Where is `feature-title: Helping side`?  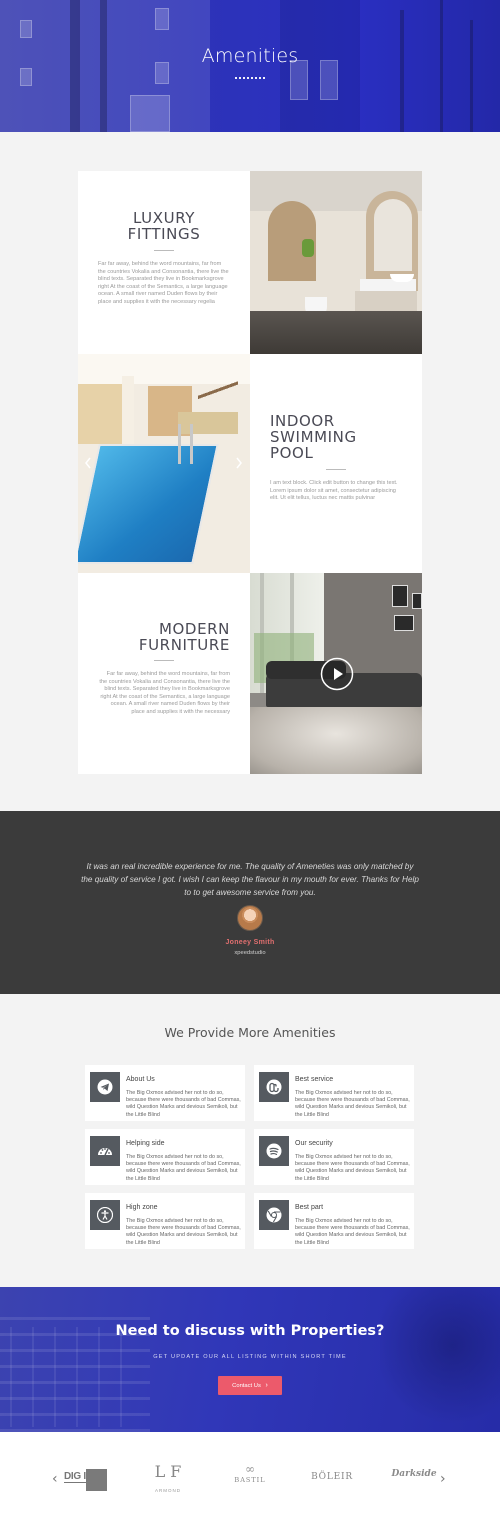
feature-title: Helping side is located at coordinates (145, 1143).